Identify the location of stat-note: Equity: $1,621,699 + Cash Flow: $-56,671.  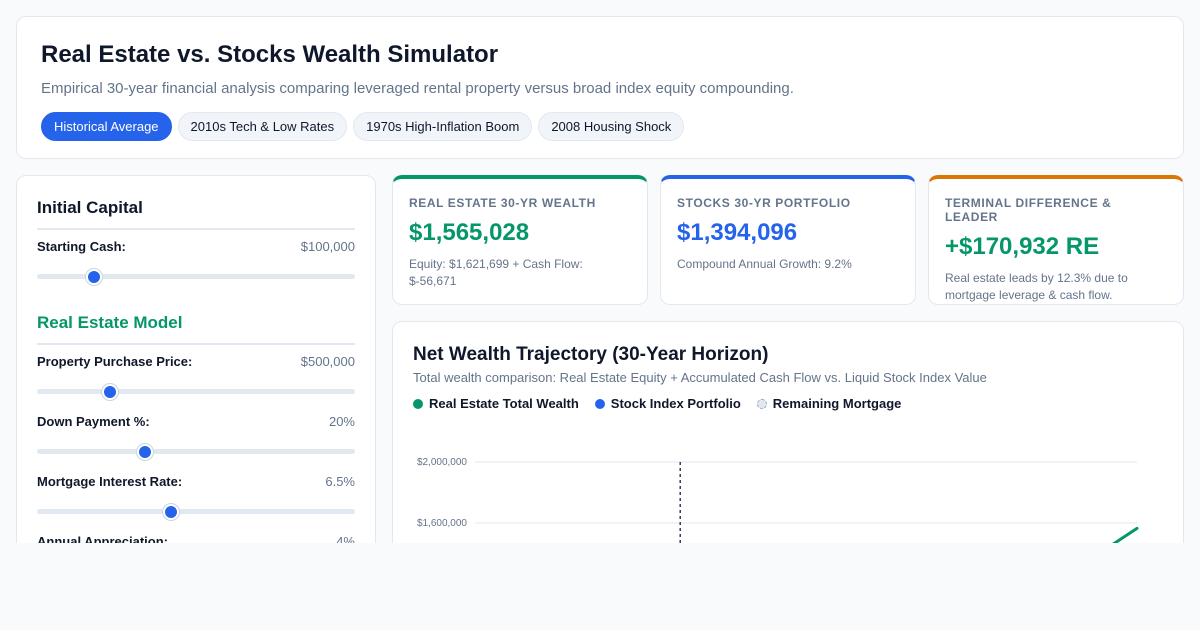
(496, 272).